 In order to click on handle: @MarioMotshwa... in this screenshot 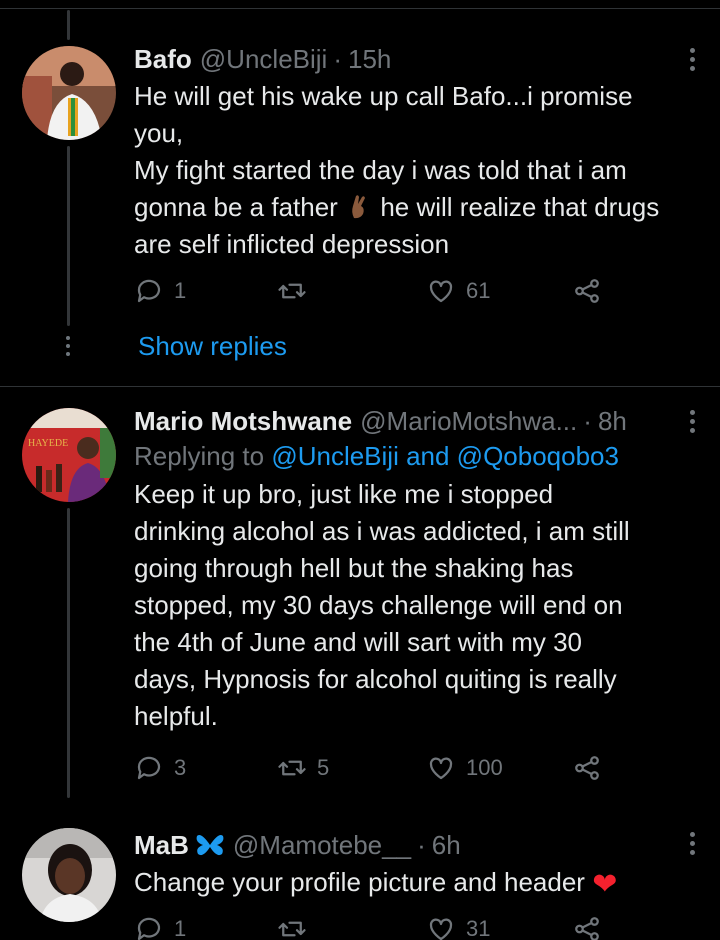, I will do `click(468, 421)`.